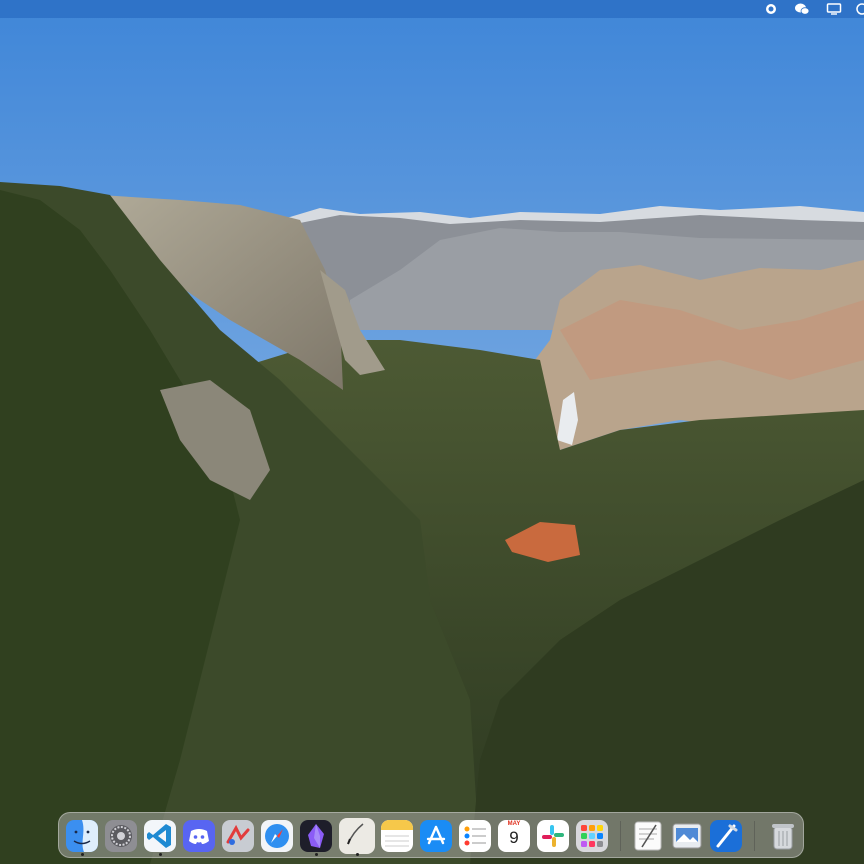  Describe the element at coordinates (726, 836) in the screenshot. I see `xcode-icon` at that location.